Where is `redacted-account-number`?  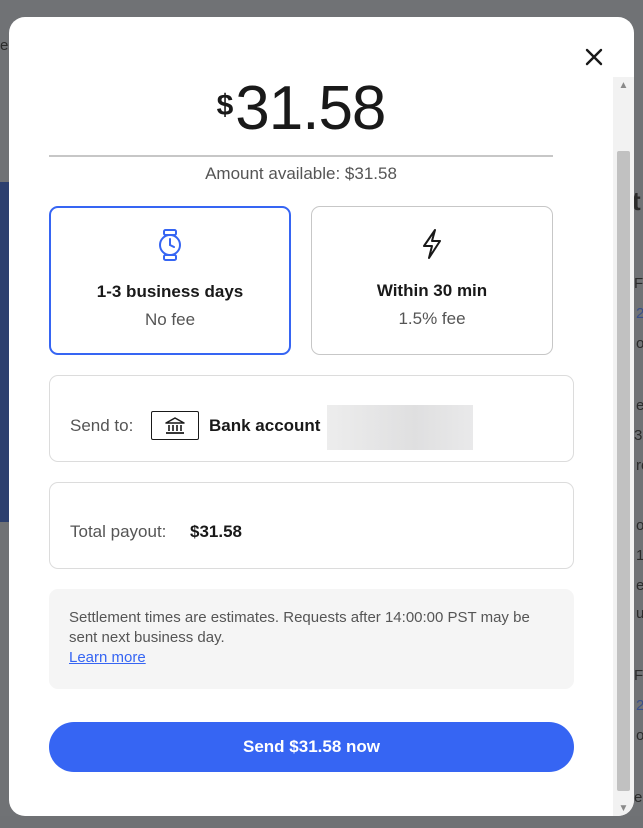 redacted-account-number is located at coordinates (400, 427).